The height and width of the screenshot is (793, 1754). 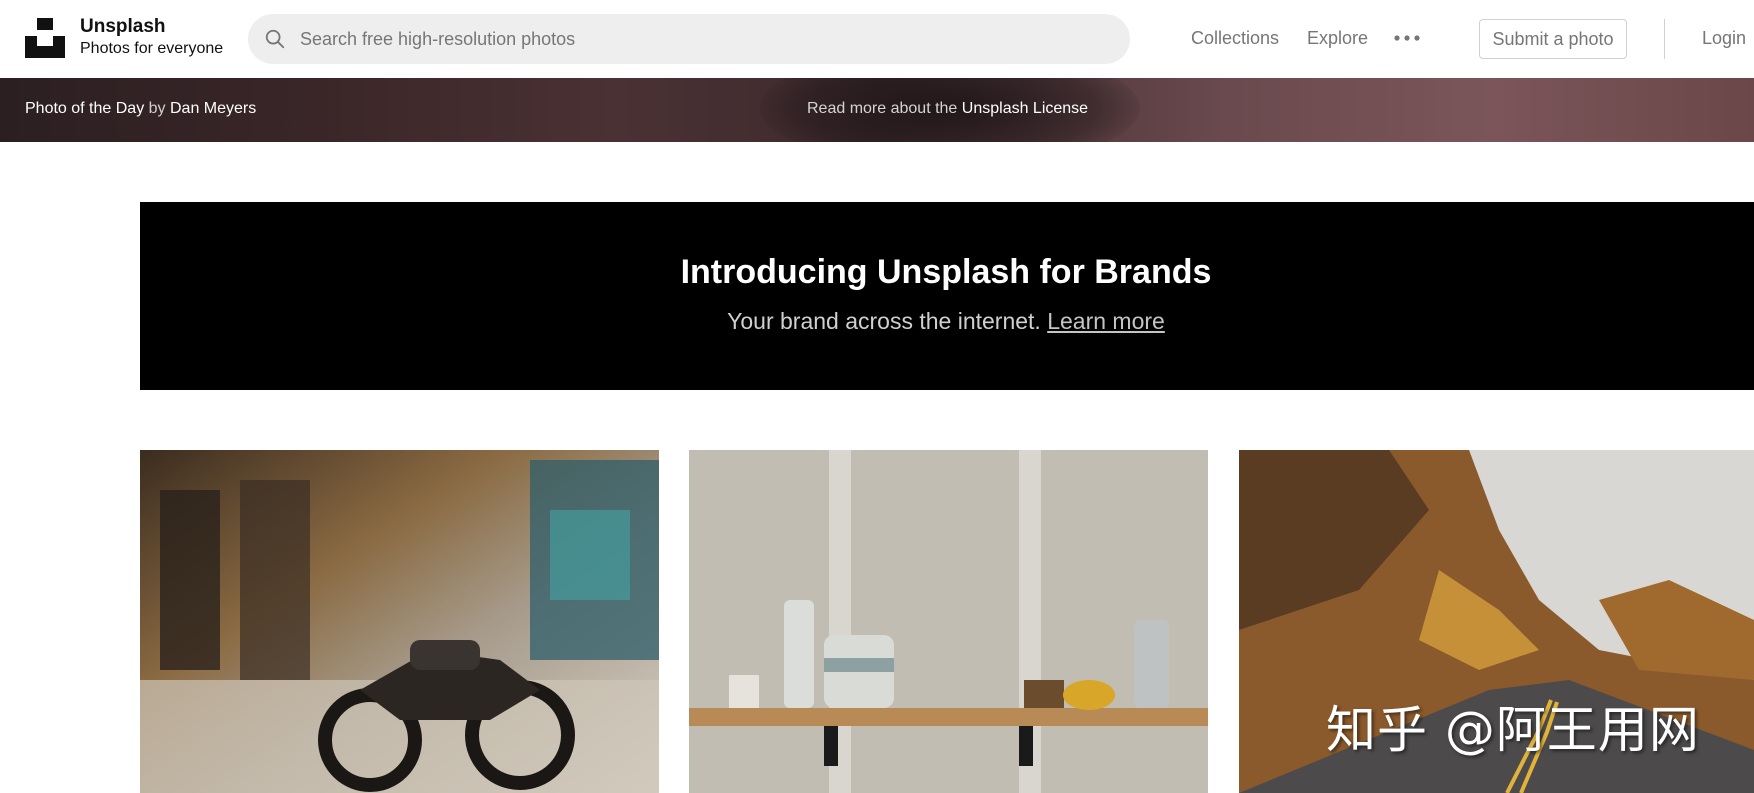 I want to click on potd-label: Photo of the Day, so click(x=84, y=108).